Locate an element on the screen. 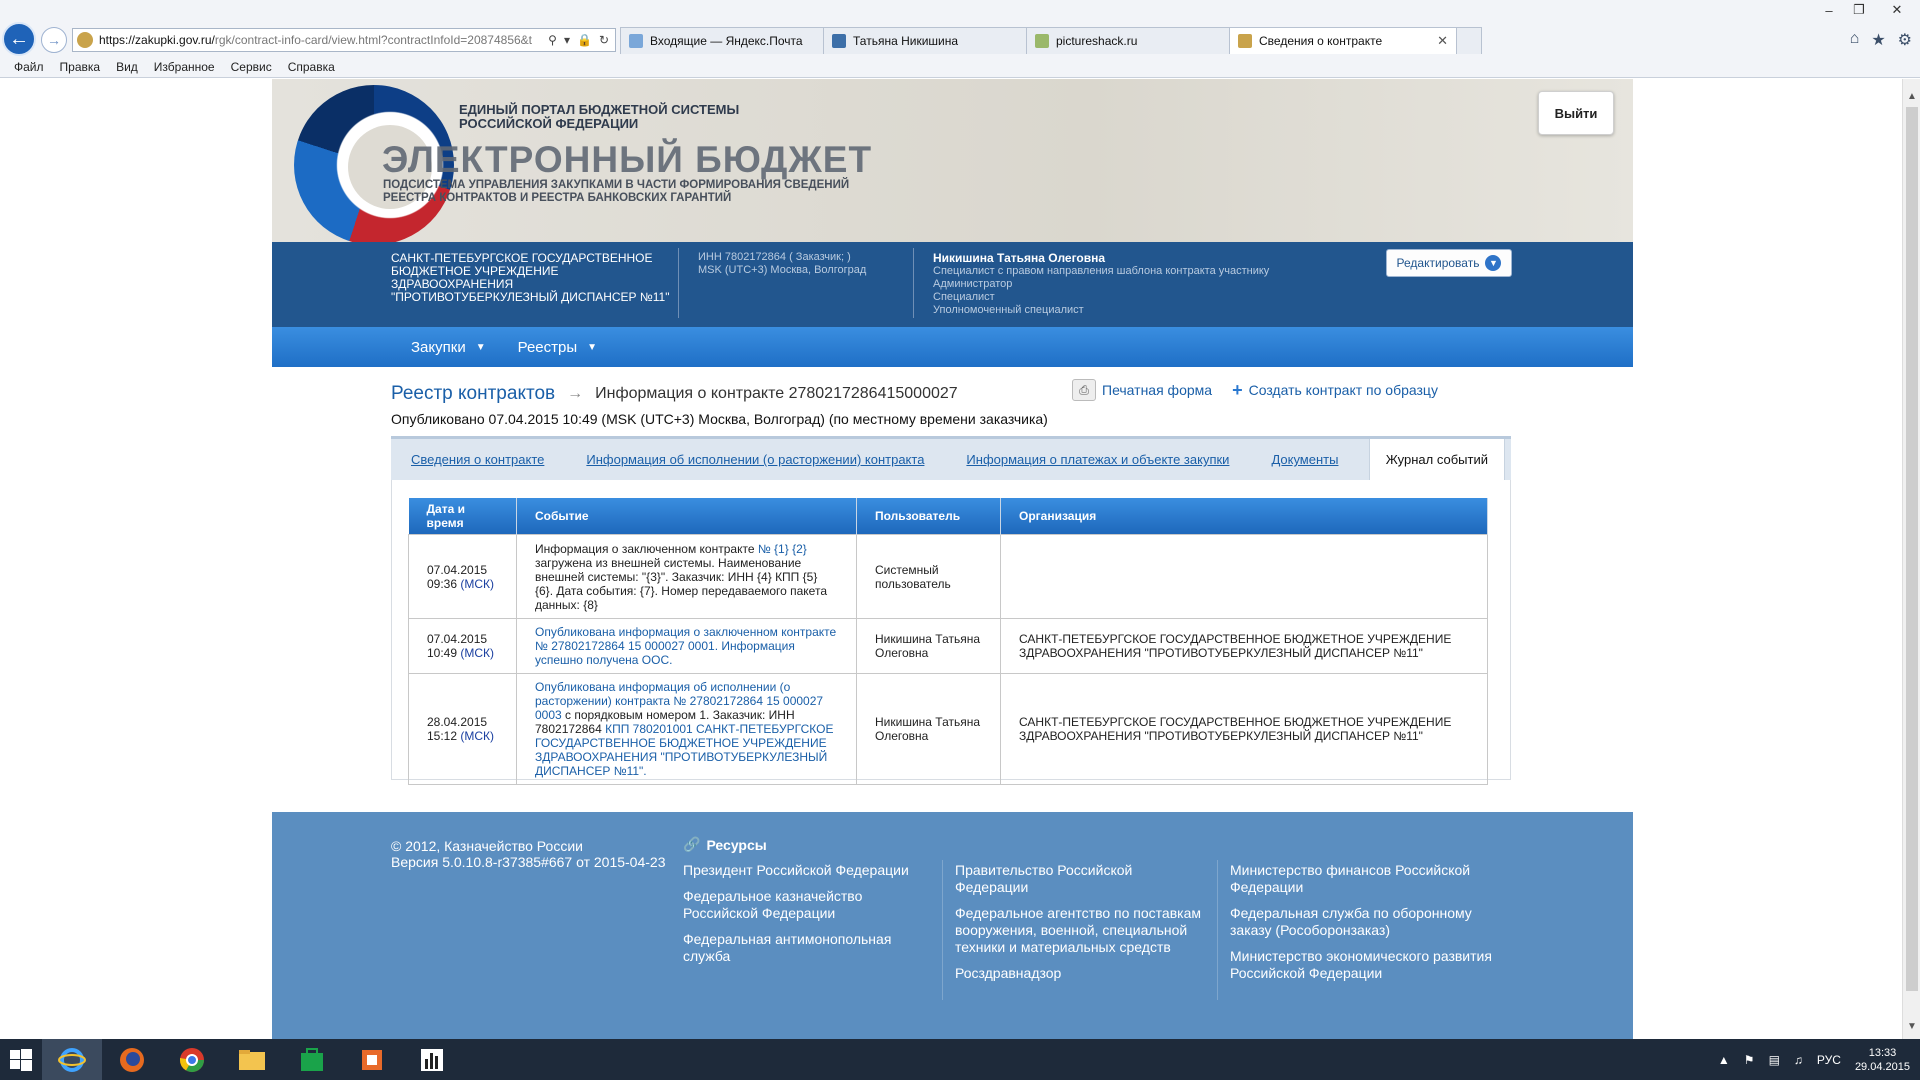  scroll-down-icon: ▼ is located at coordinates (1911, 1026).